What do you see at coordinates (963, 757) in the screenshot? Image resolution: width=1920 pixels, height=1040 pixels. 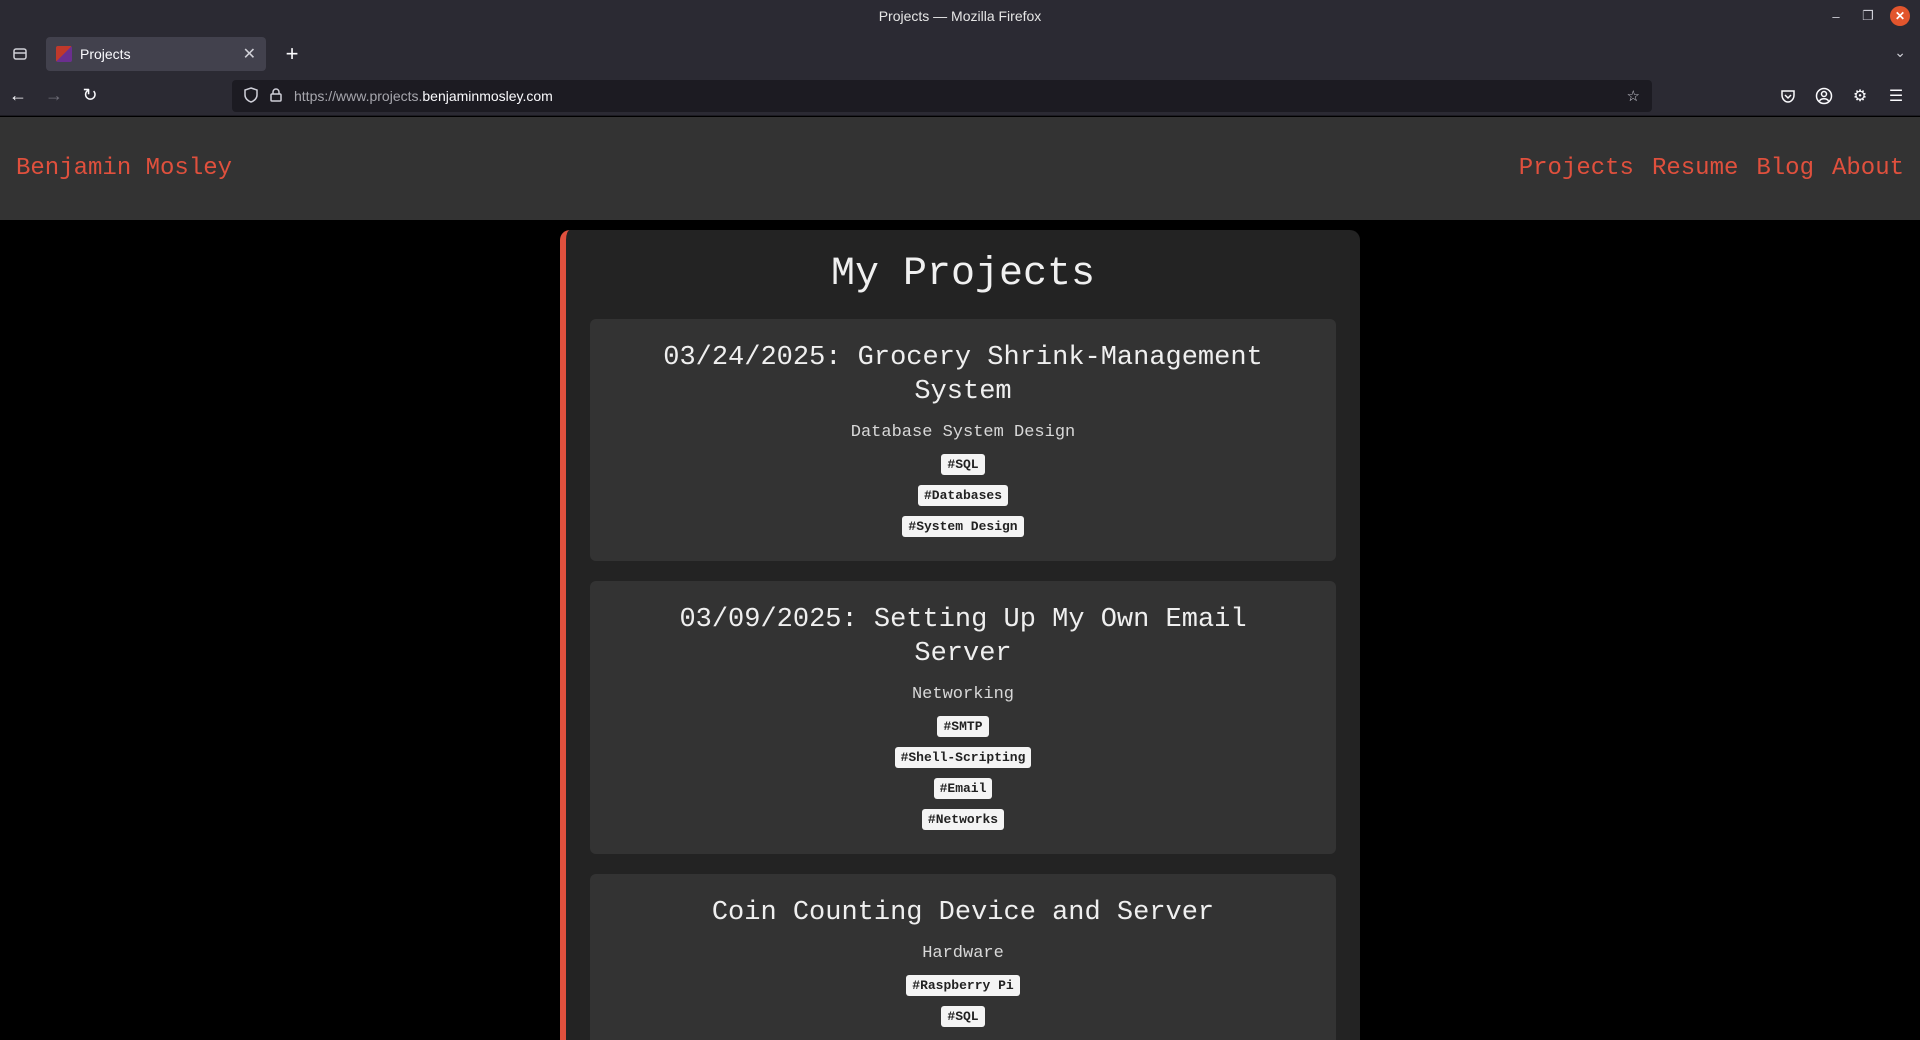 I see `tag-badge: #Shell-Scripting` at bounding box center [963, 757].